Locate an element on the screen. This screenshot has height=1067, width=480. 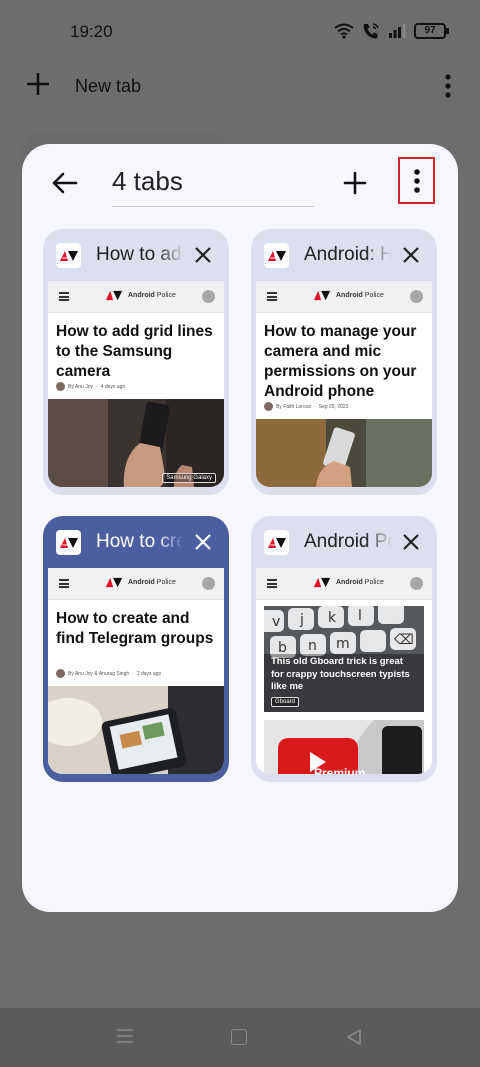
tab-card-header: How to create and find Telegram groups is located at coordinates (136, 542).